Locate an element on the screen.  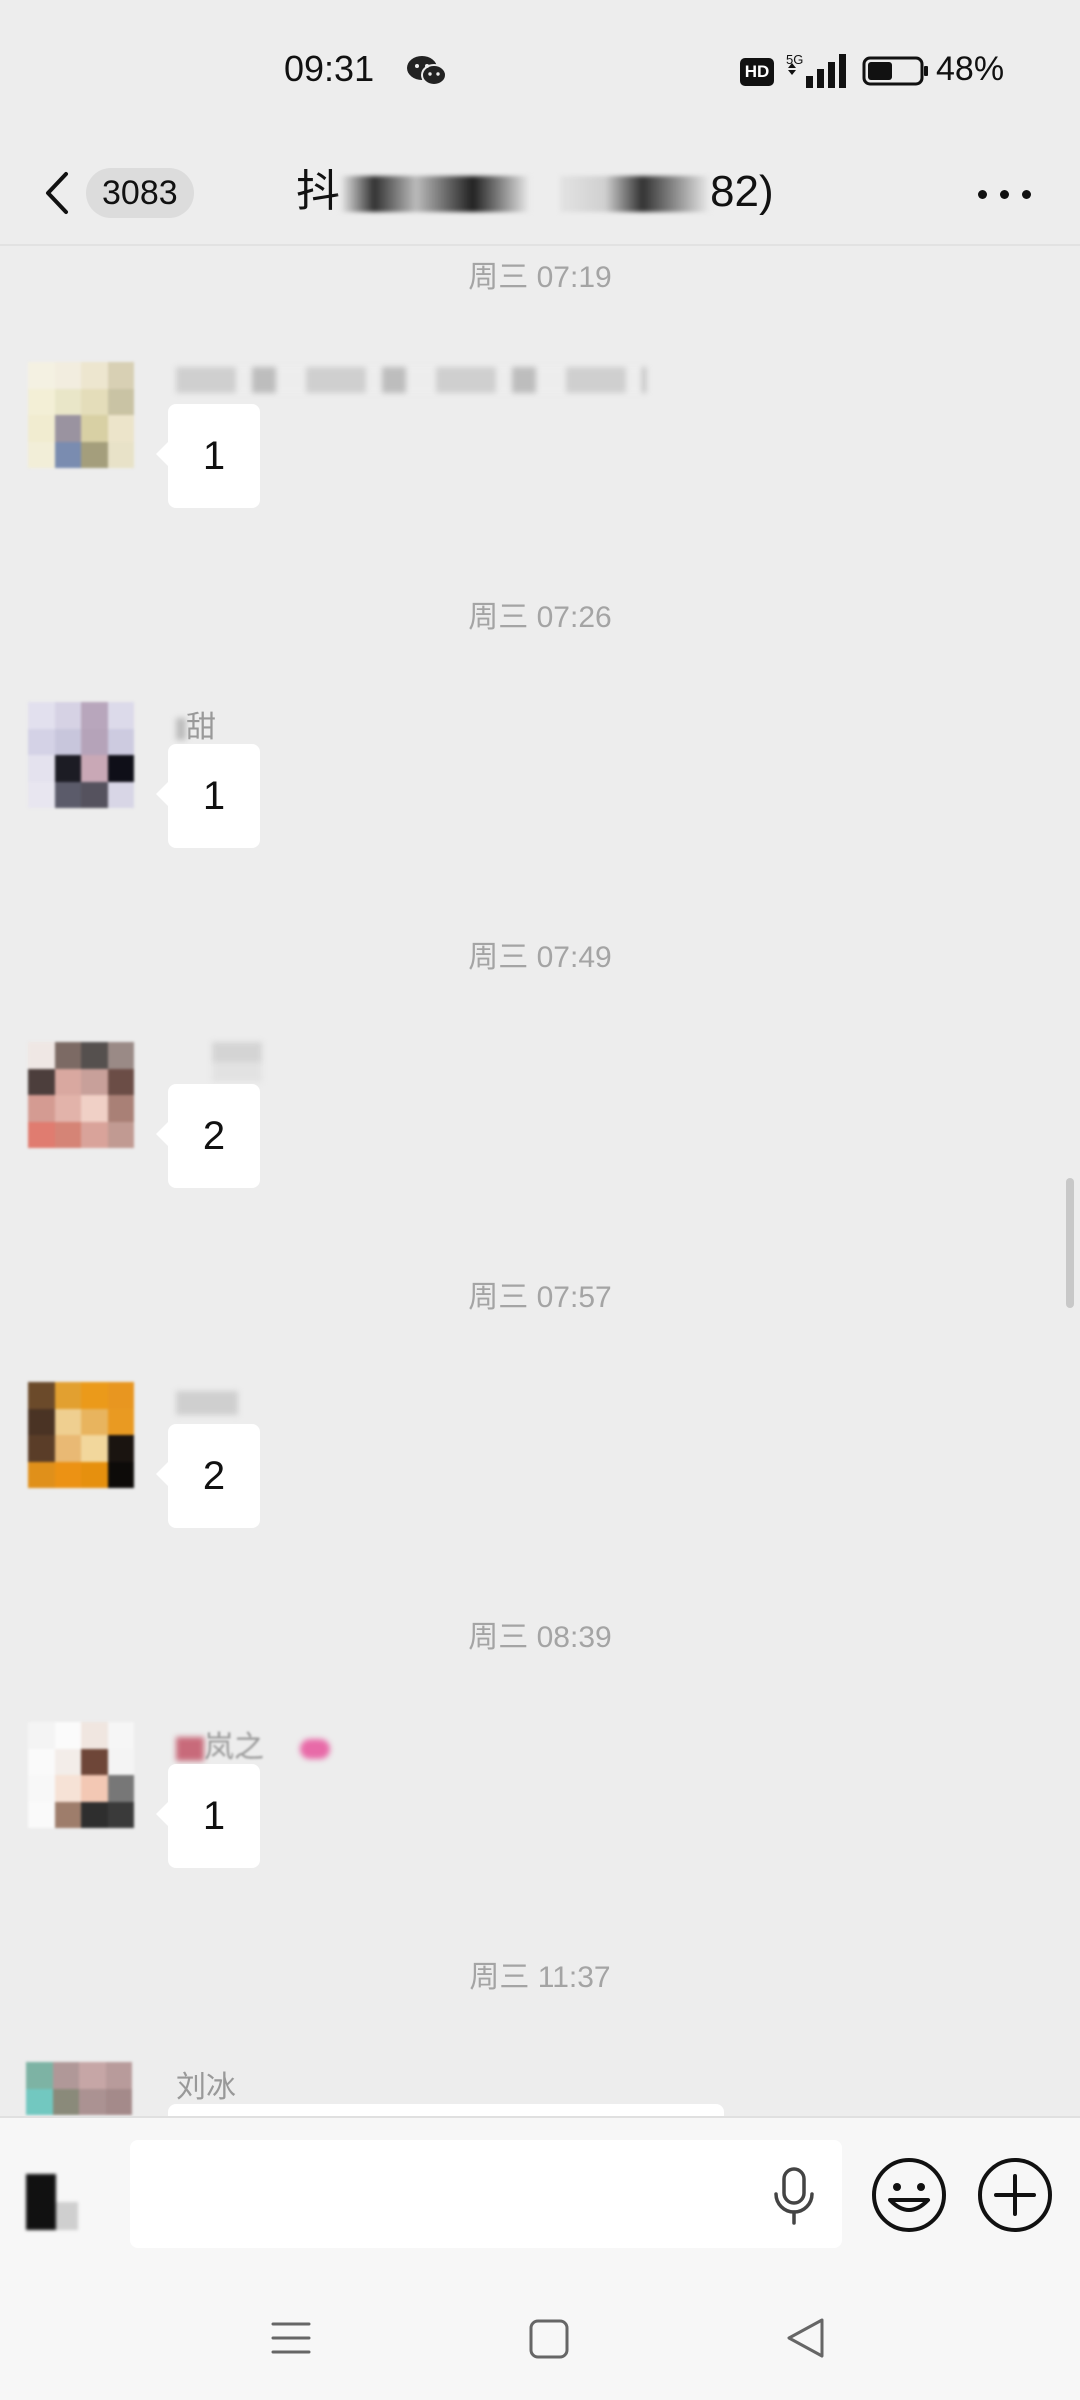
triangle-back-icon is located at coordinates (805, 2338).